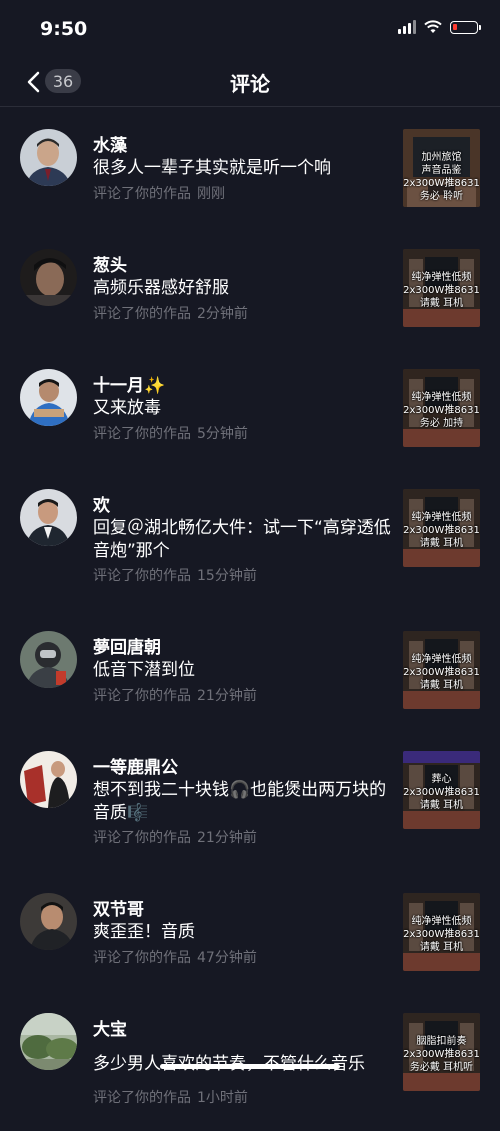 This screenshot has width=500, height=1131. I want to click on comment-meta: 评论了你的作品 47分钟前, so click(175, 957).